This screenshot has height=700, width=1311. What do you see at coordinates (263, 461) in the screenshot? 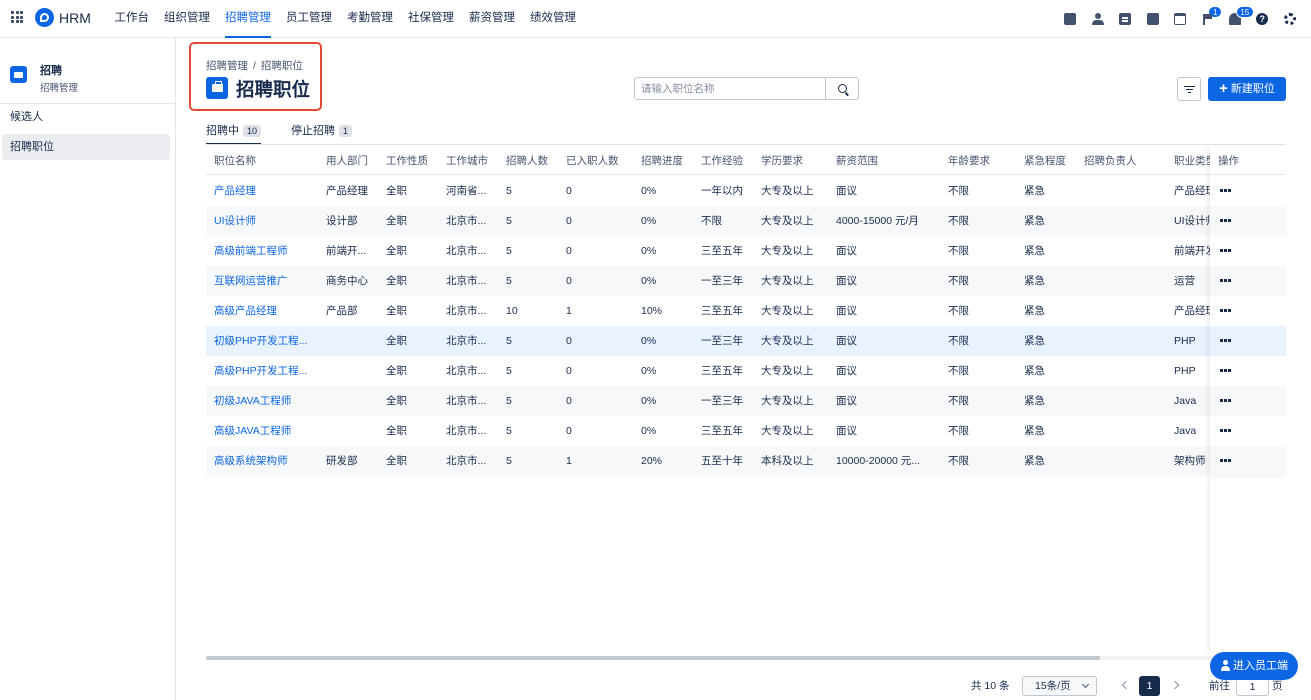
I see `position-name-link: 高级系统架构师` at bounding box center [263, 461].